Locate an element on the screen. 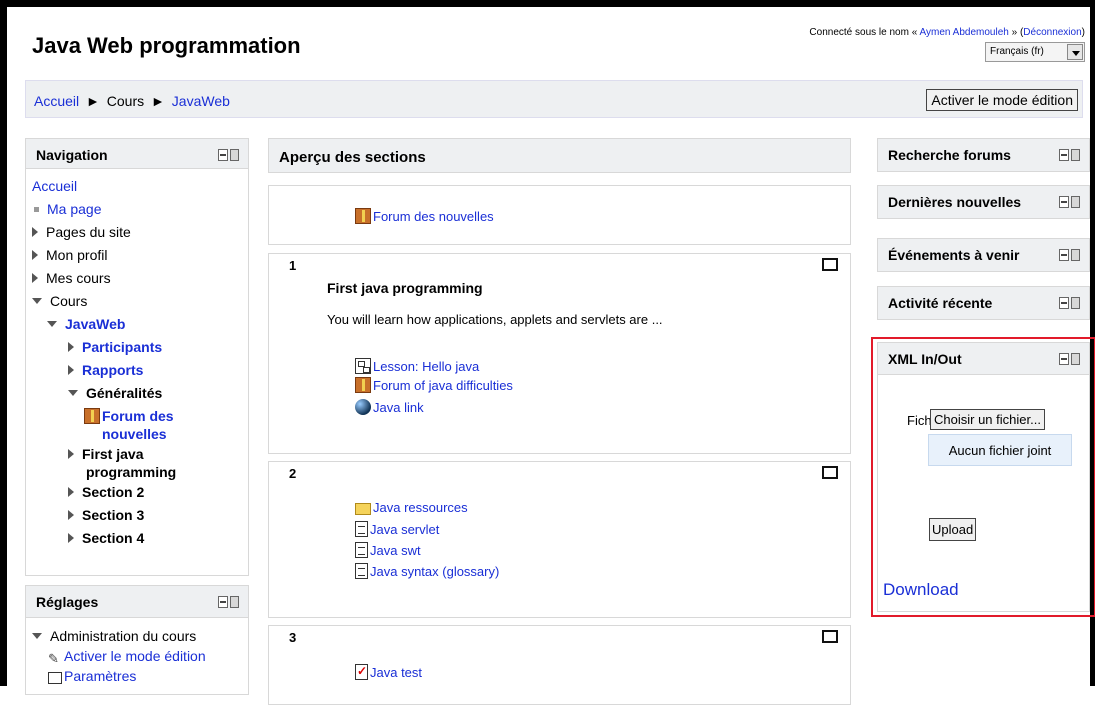  nav-item-courses-label: Cours is located at coordinates (69, 301).